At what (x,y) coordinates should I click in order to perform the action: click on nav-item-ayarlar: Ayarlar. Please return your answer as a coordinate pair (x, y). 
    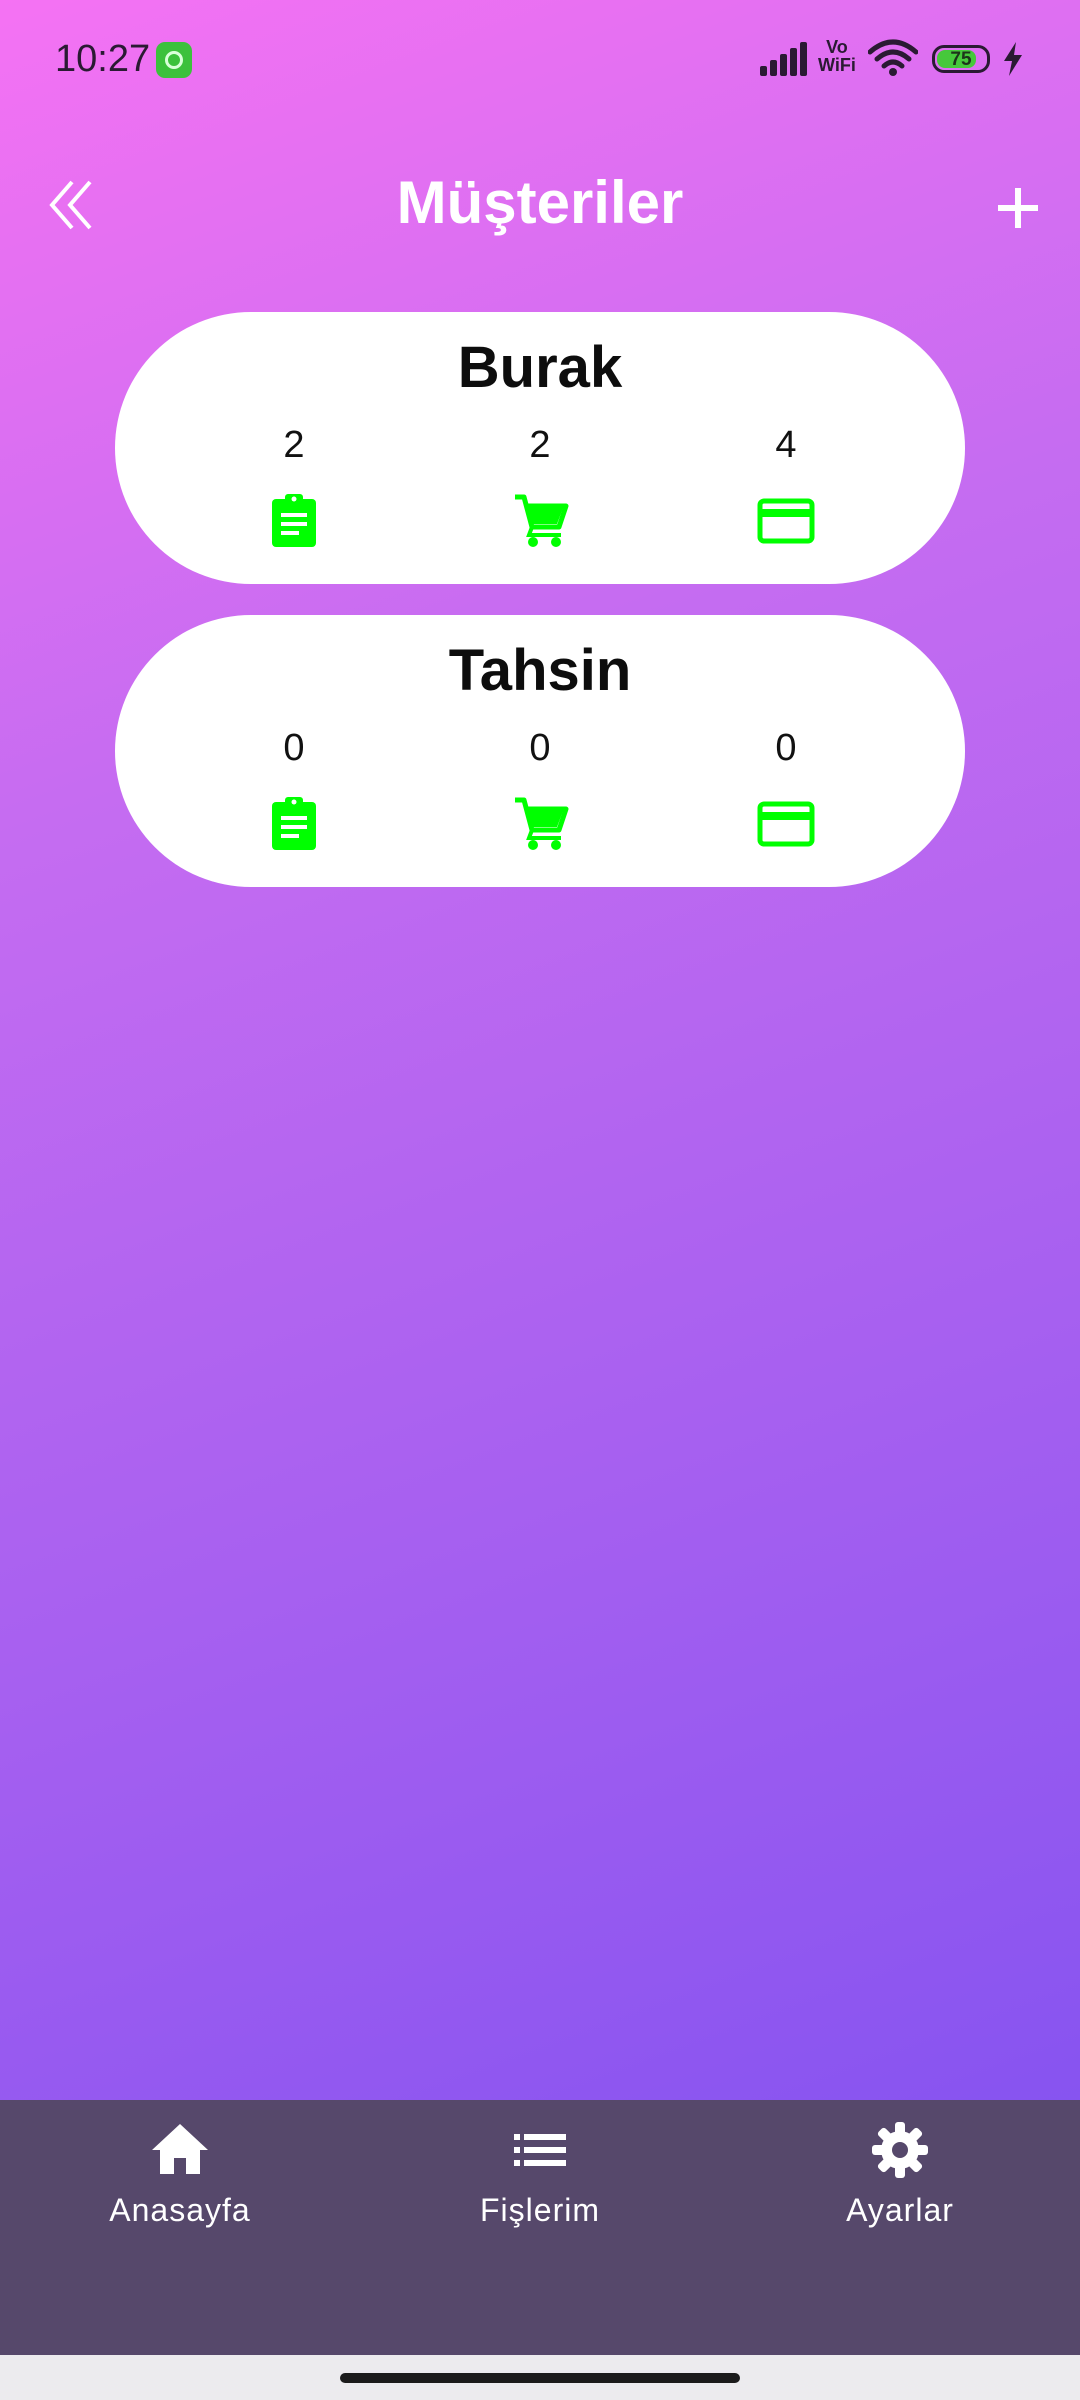
    Looking at the image, I should click on (900, 2173).